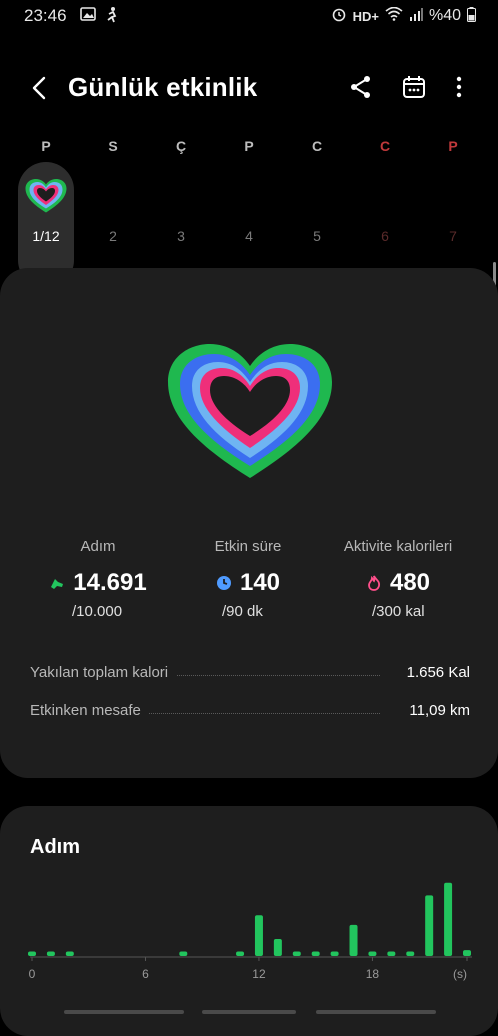 This screenshot has width=498, height=1036. Describe the element at coordinates (98, 546) in the screenshot. I see `metric-label: Adım` at that location.